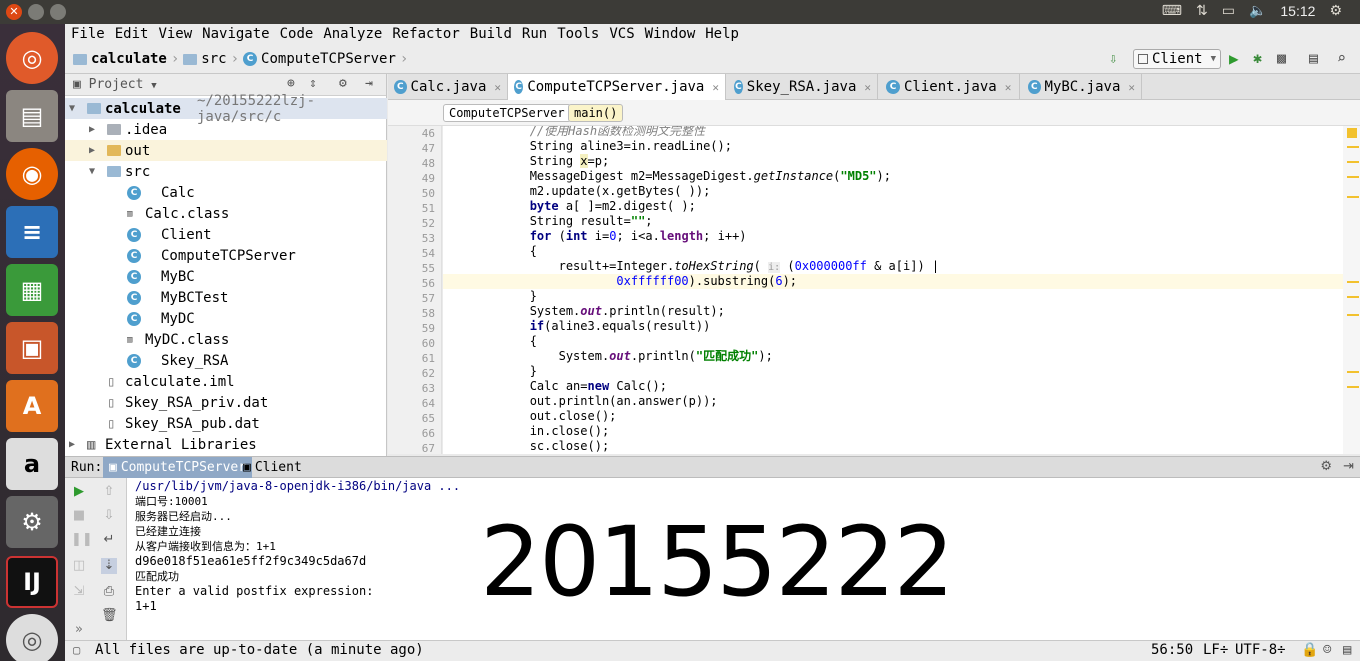 This screenshot has width=1360, height=661. What do you see at coordinates (82, 540) in the screenshot?
I see `pause-icon: ❚❚` at bounding box center [82, 540].